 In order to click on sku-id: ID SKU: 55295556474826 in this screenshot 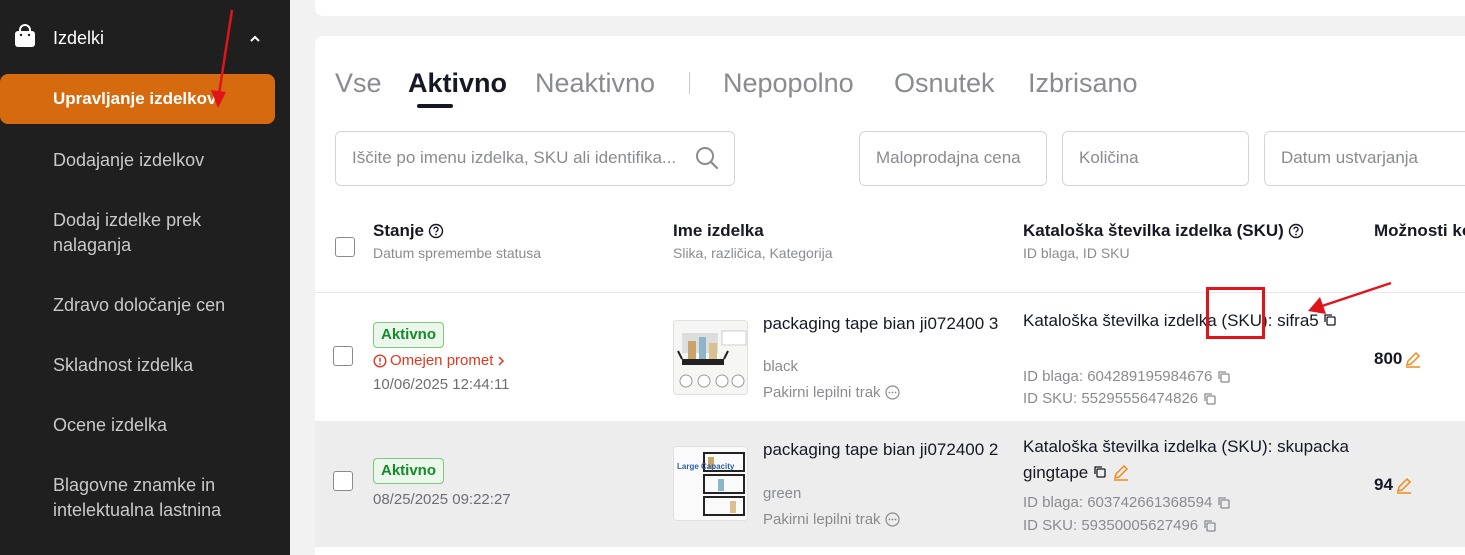, I will do `click(1120, 398)`.